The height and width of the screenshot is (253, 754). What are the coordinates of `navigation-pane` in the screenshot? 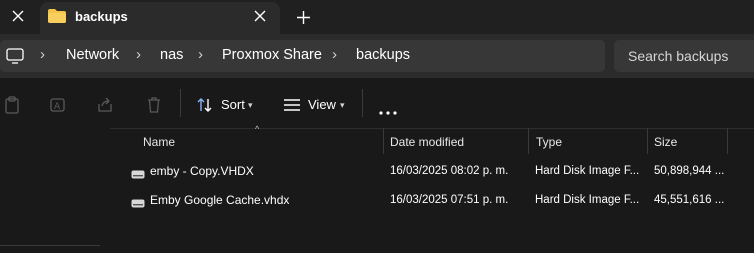 It's located at (55, 190).